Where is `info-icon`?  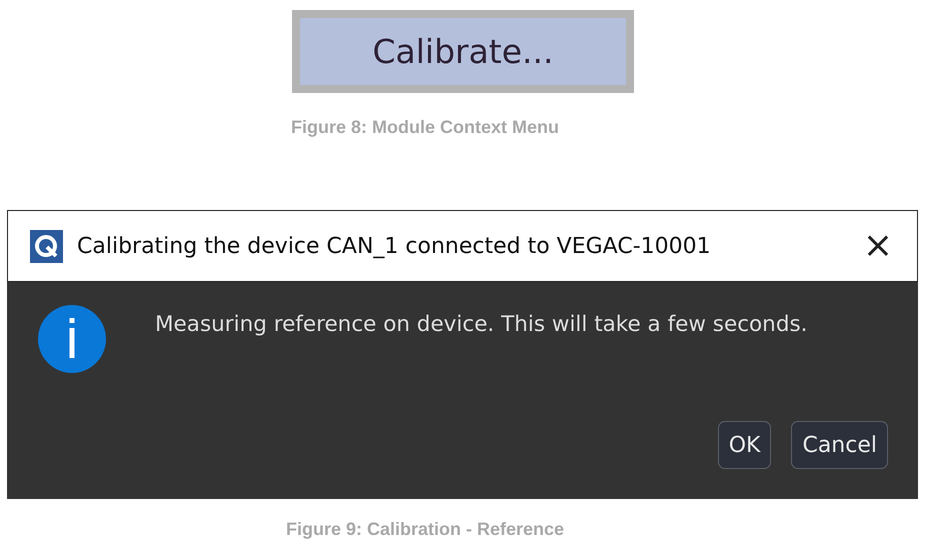
info-icon is located at coordinates (72, 339).